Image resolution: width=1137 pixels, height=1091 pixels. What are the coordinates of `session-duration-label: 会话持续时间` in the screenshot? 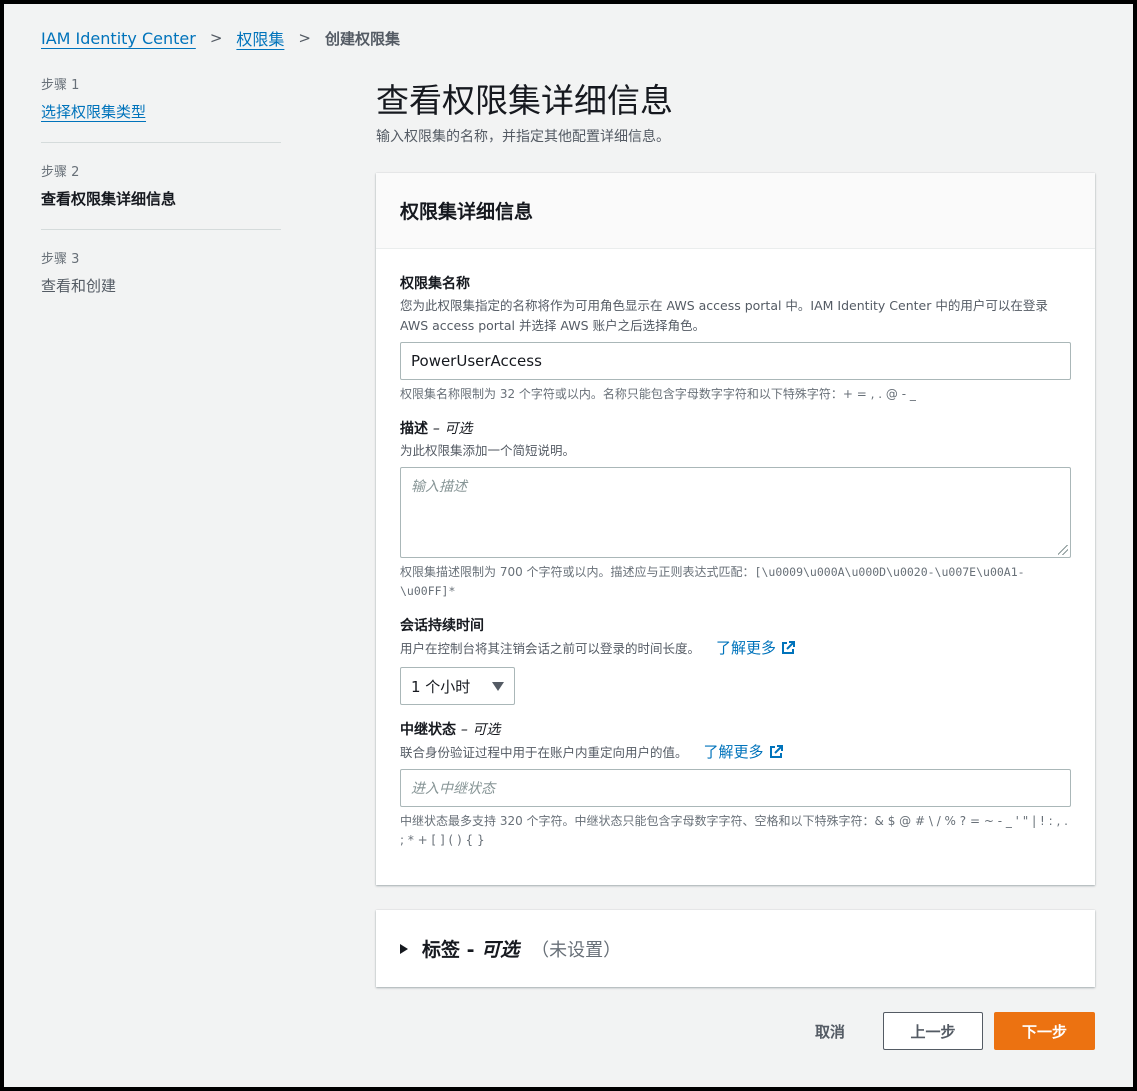 It's located at (442, 626).